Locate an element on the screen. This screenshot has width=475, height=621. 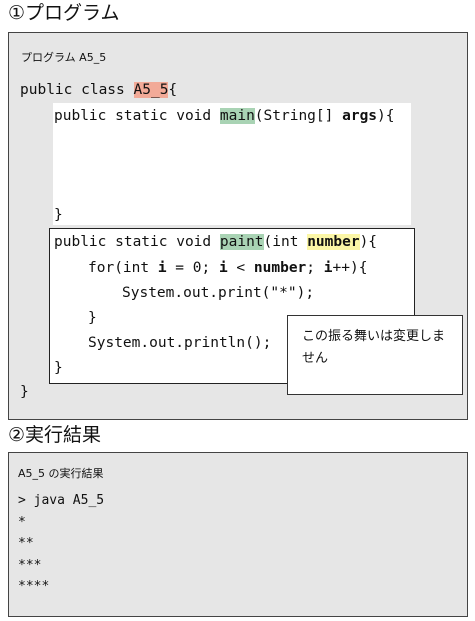
paint-method-highlight: paint is located at coordinates (241, 242).